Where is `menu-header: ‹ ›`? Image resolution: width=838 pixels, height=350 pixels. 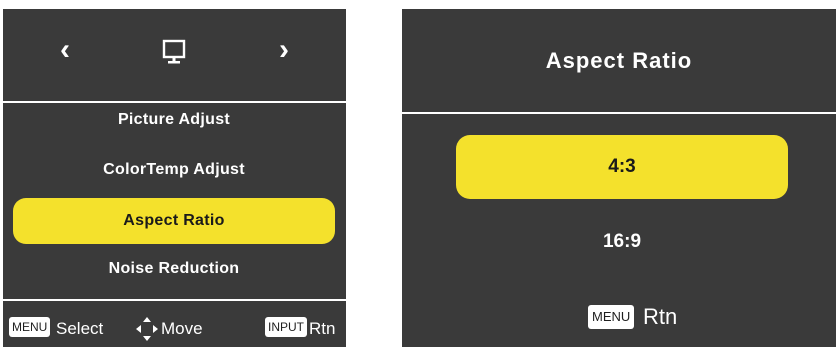 menu-header: ‹ › is located at coordinates (174, 55).